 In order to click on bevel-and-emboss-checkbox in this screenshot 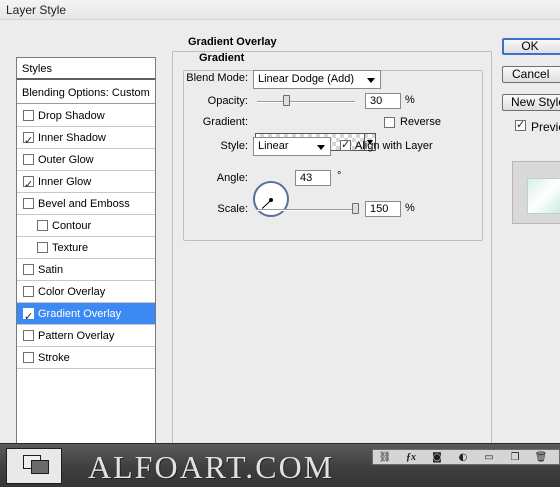, I will do `click(28, 203)`.